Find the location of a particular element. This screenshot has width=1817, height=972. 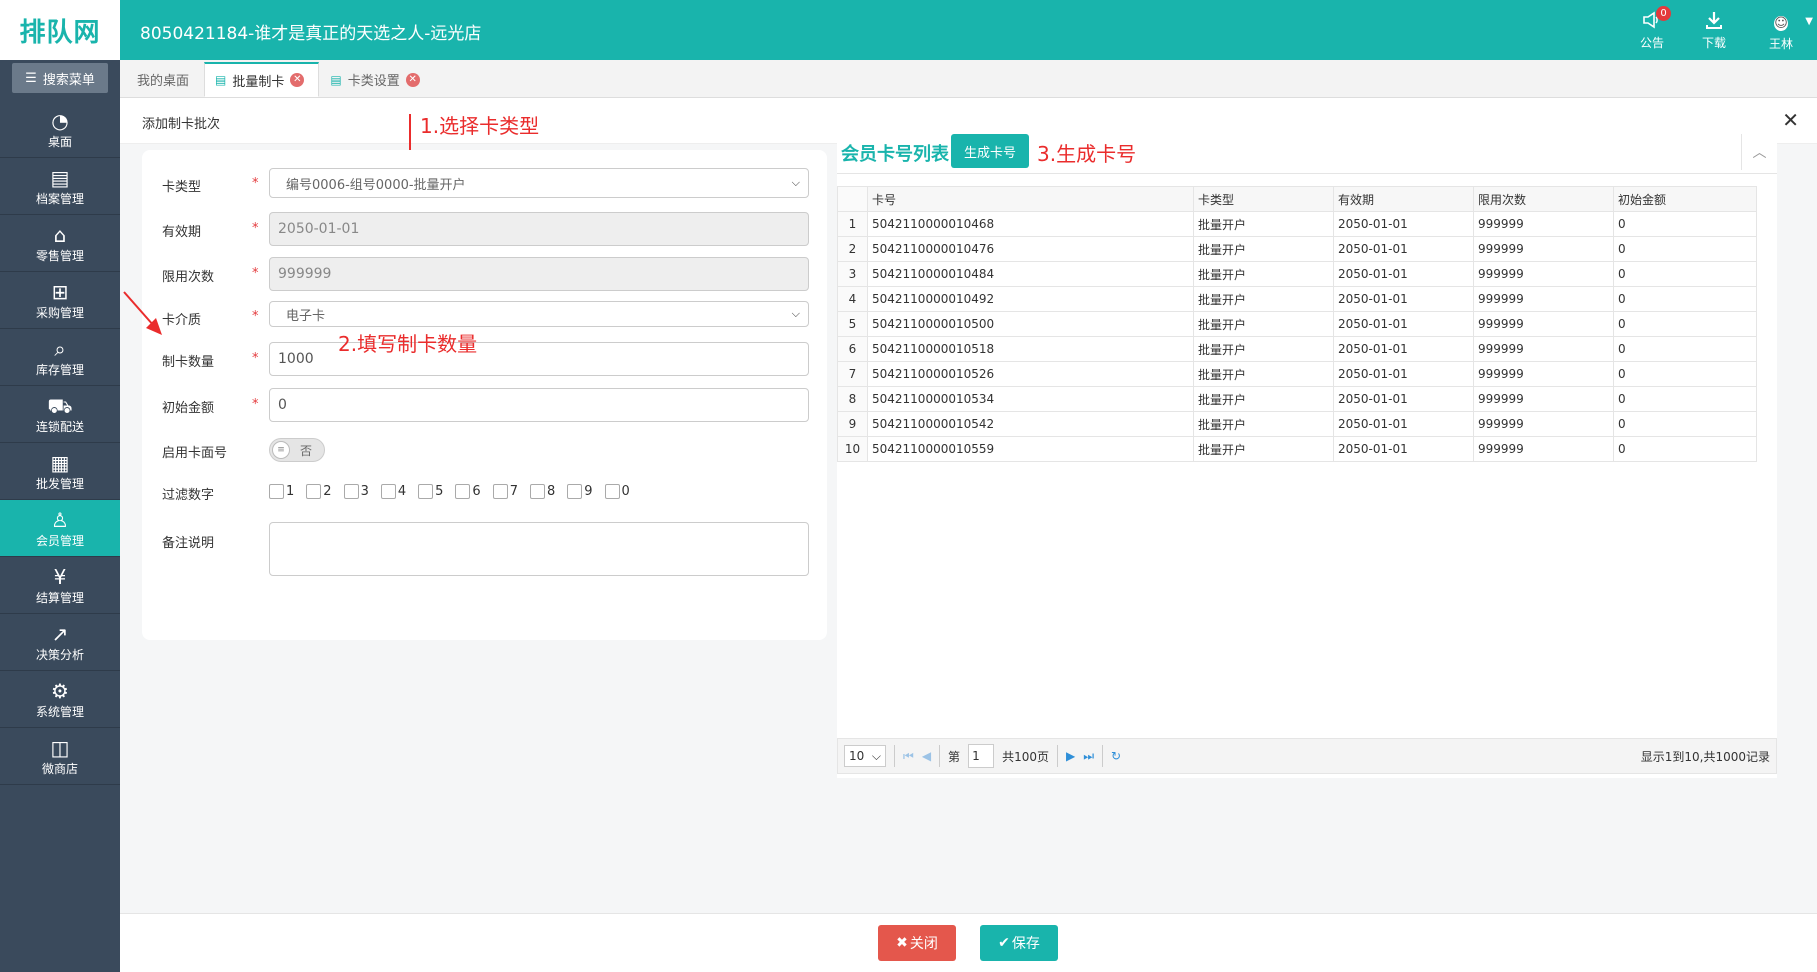

digit-checkbox: 2 is located at coordinates (319, 491).